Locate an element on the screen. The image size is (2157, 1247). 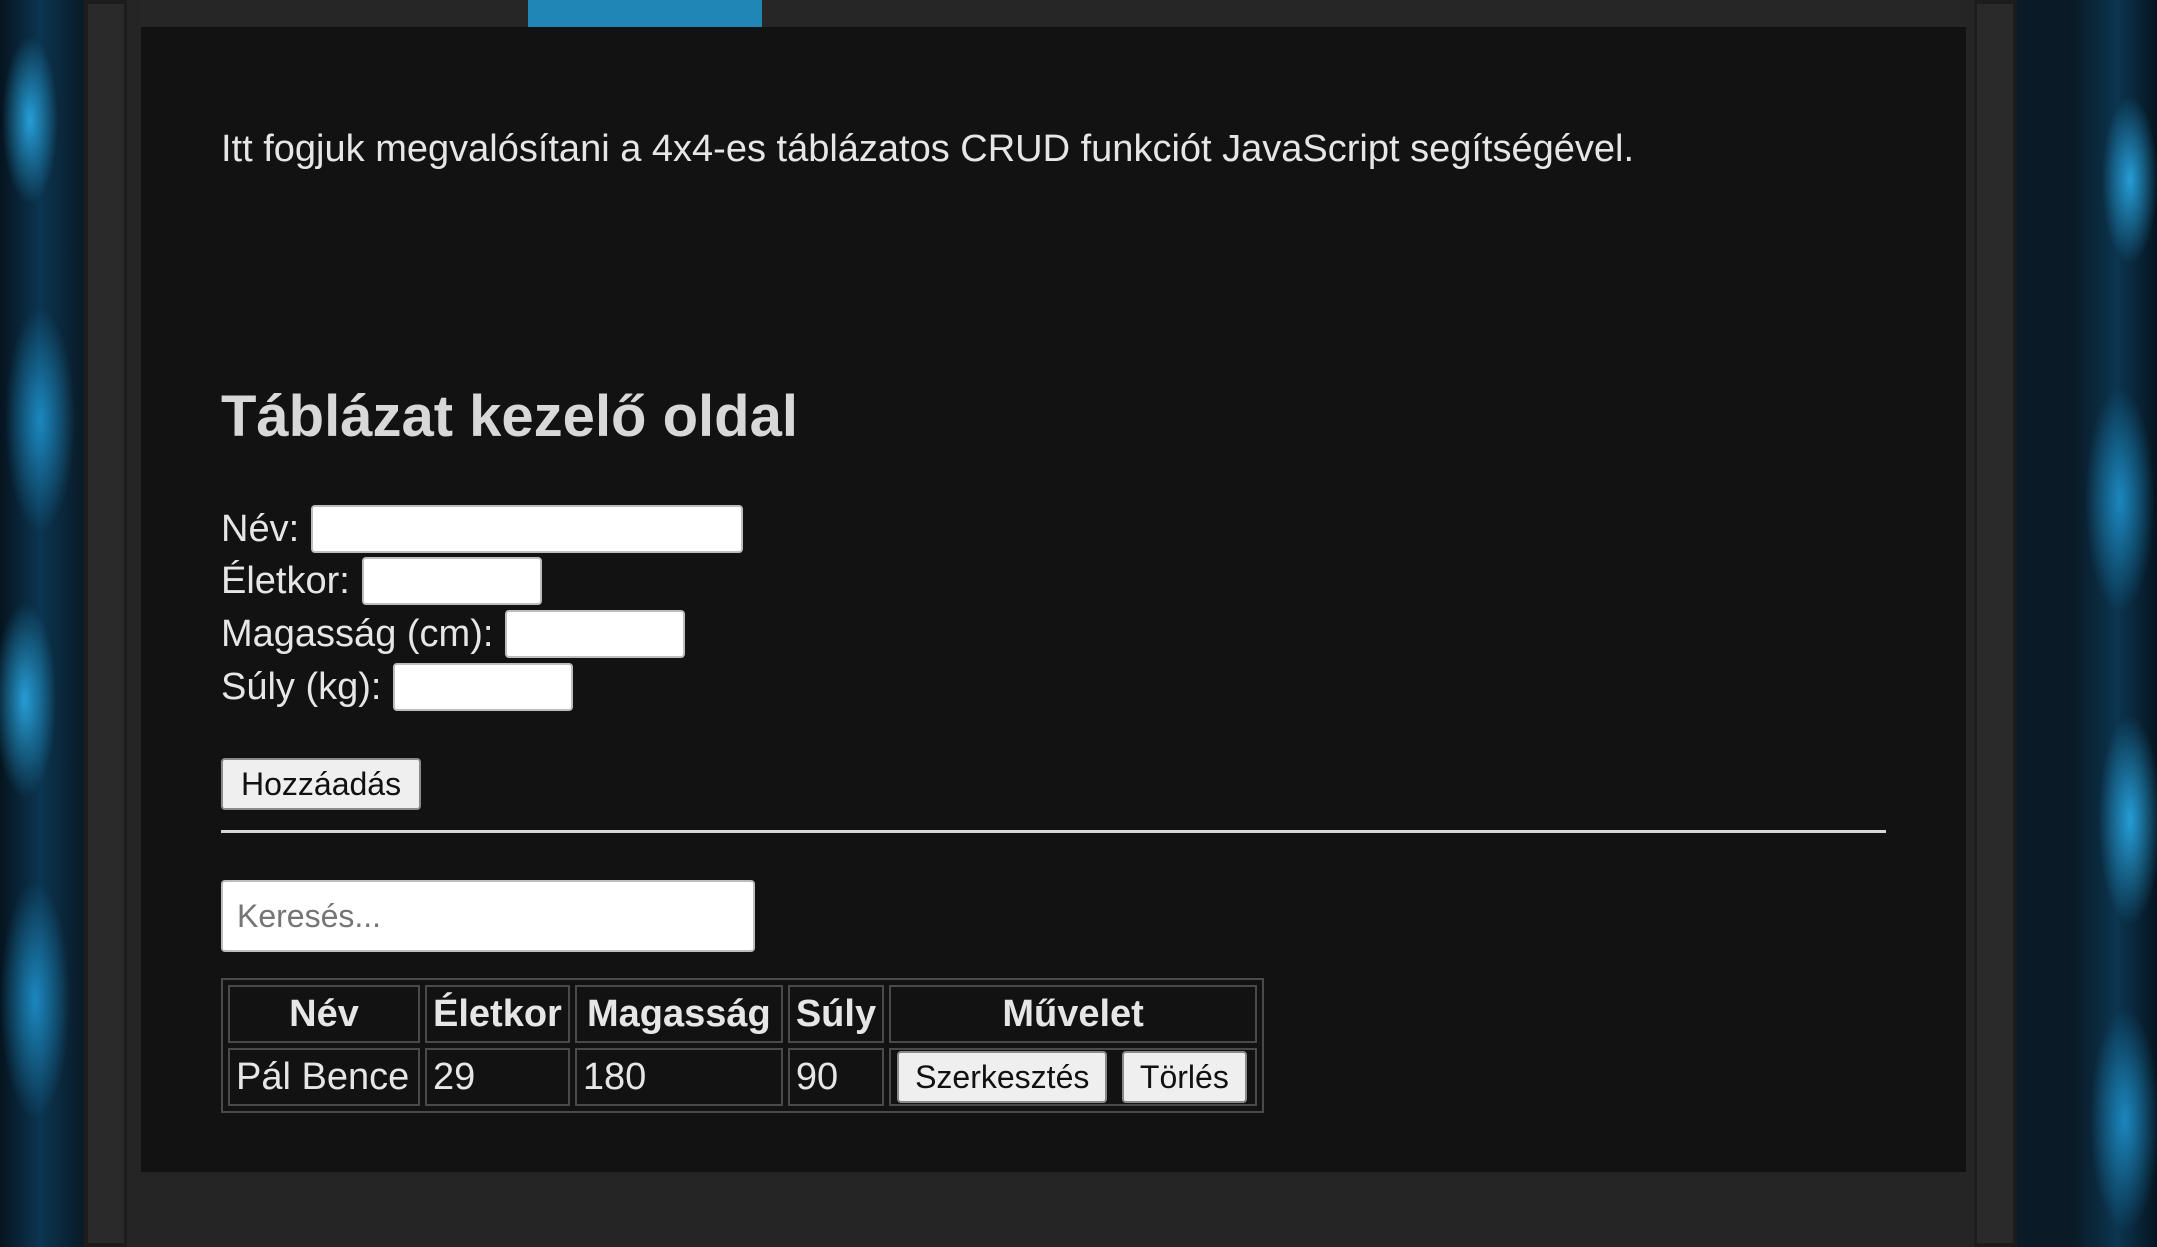
height-row: Magasság (cm): is located at coordinates (453, 634).